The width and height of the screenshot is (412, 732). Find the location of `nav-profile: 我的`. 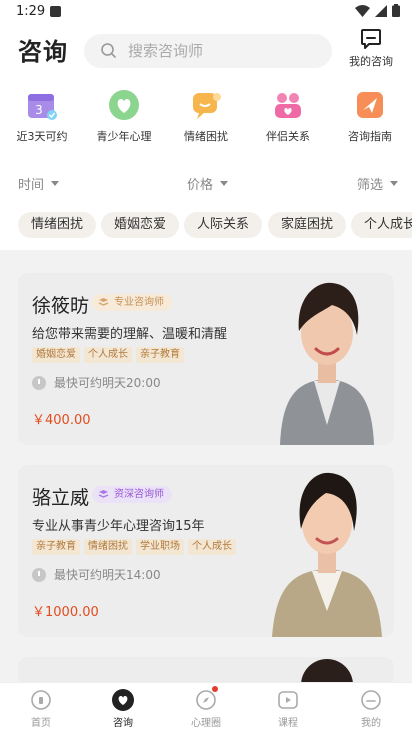

nav-profile: 我的 is located at coordinates (371, 708).